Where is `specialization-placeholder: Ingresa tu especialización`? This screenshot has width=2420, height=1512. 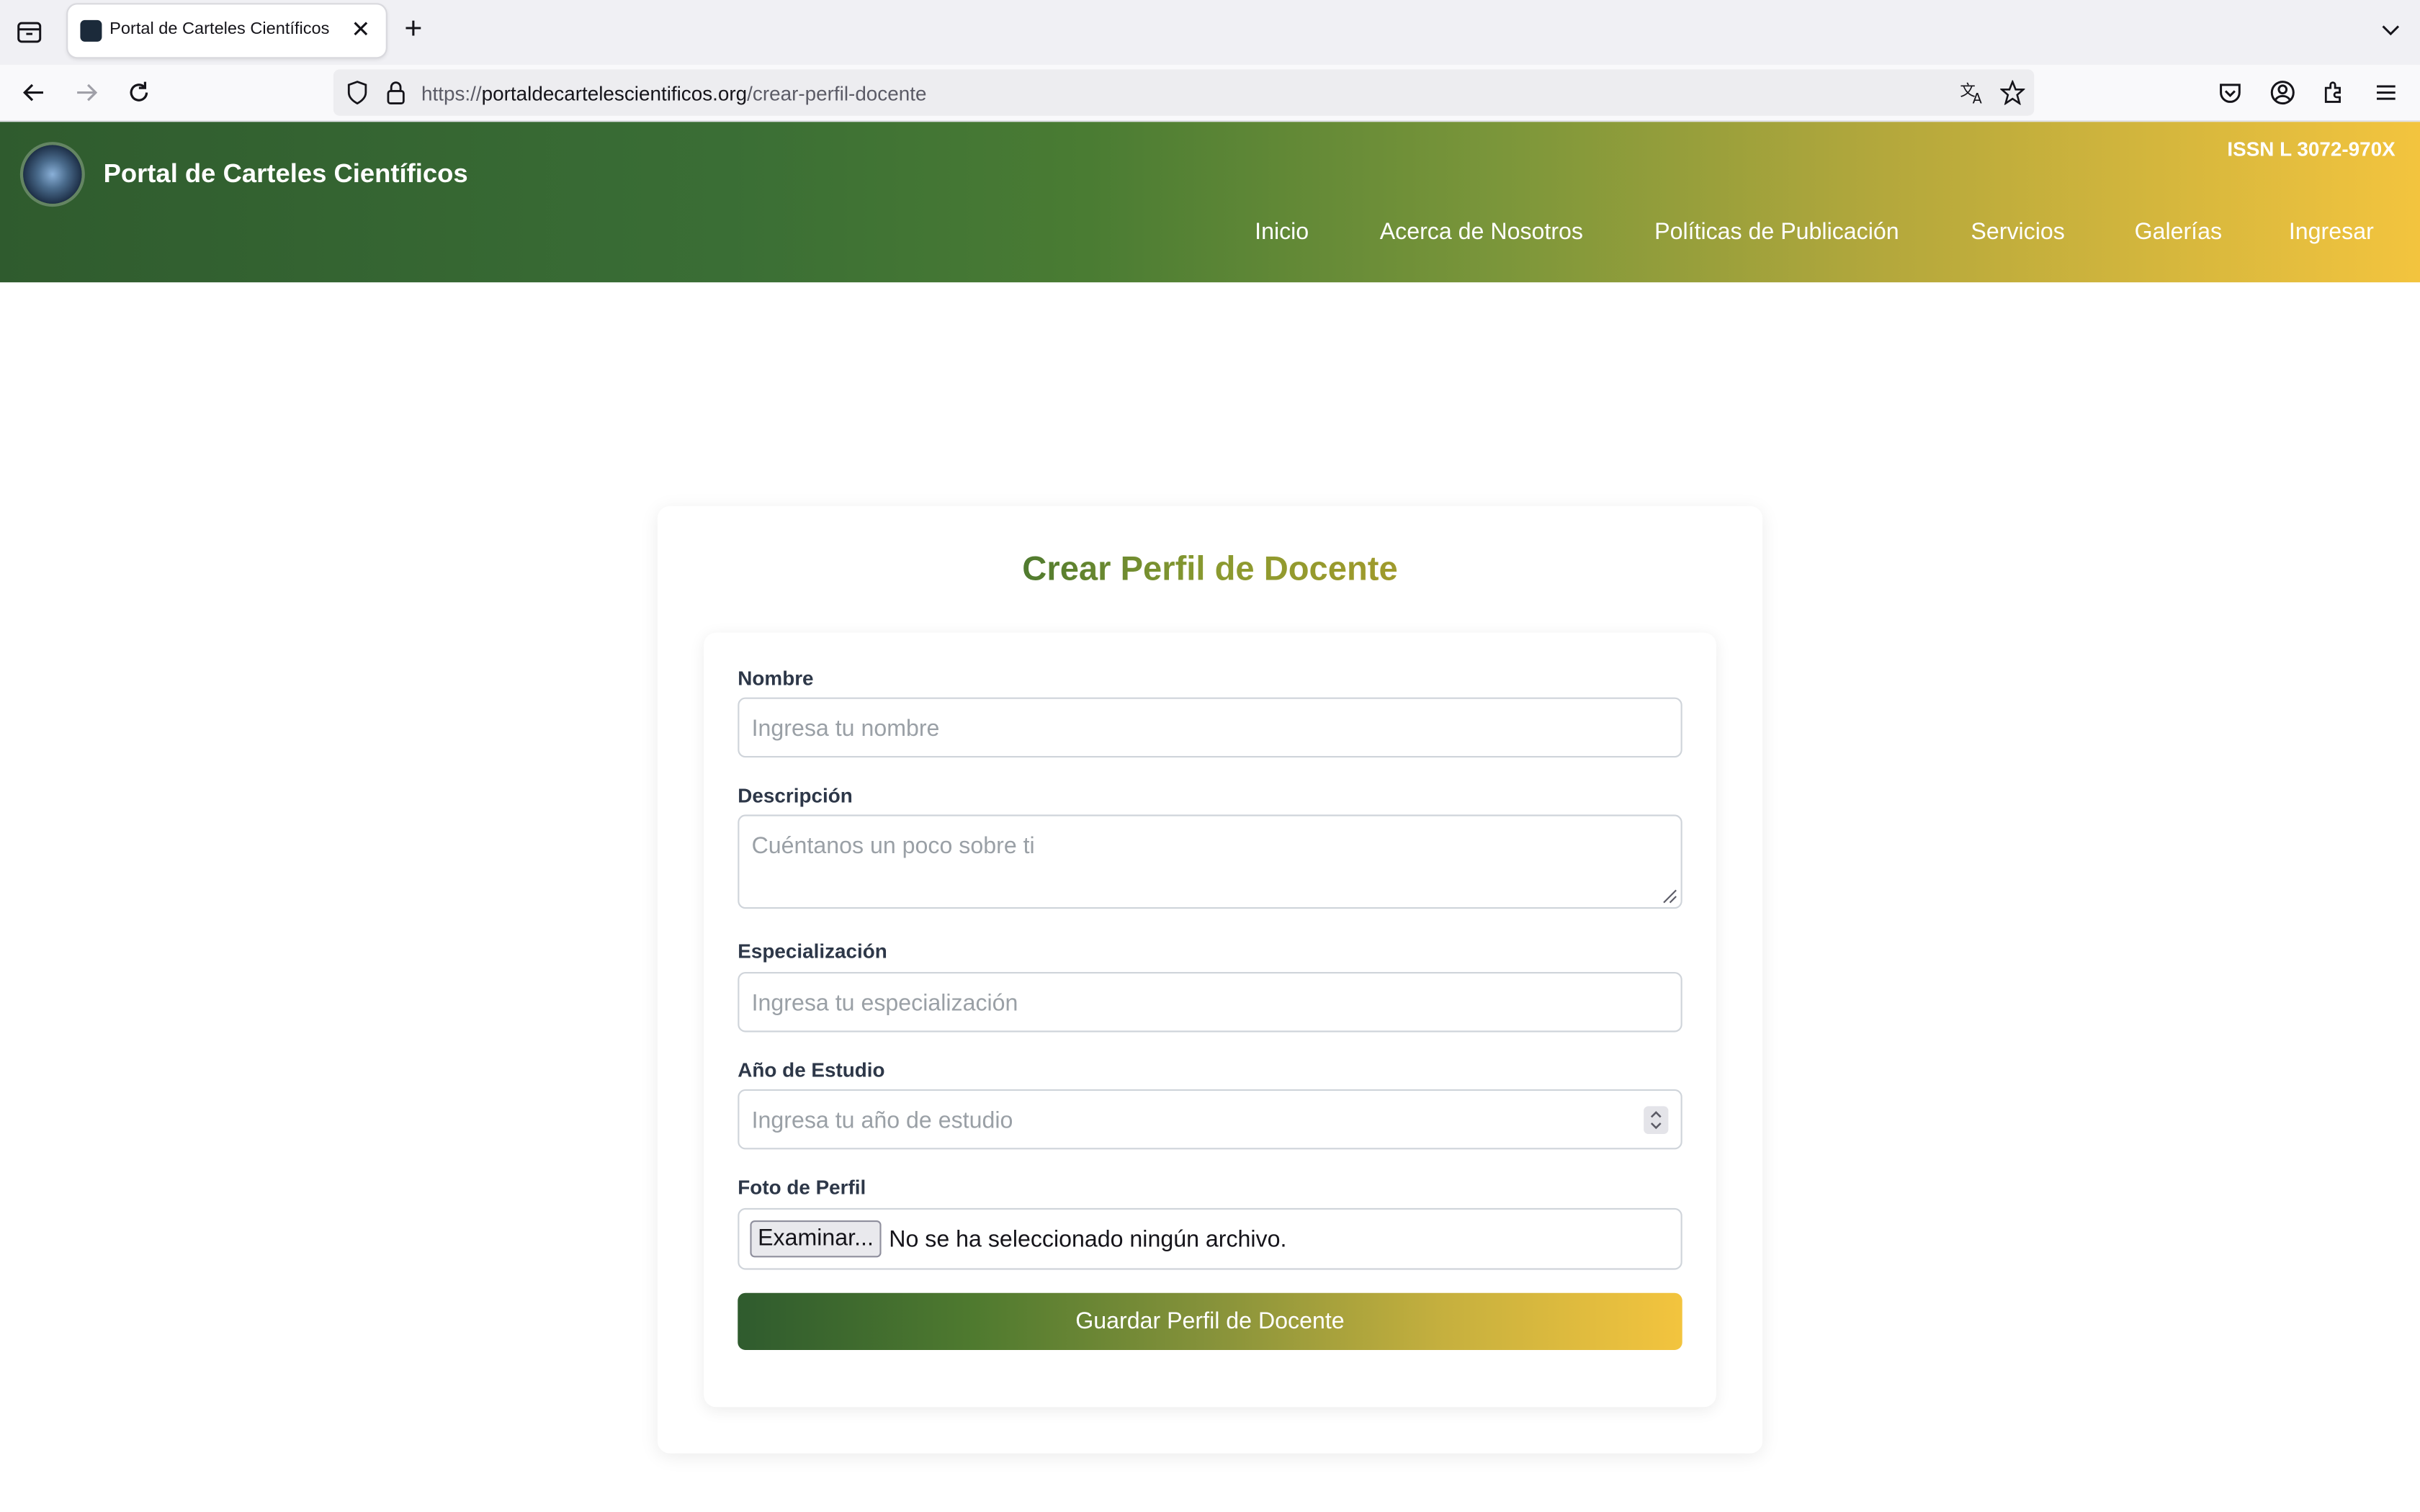 specialization-placeholder: Ingresa tu especialización is located at coordinates (885, 1003).